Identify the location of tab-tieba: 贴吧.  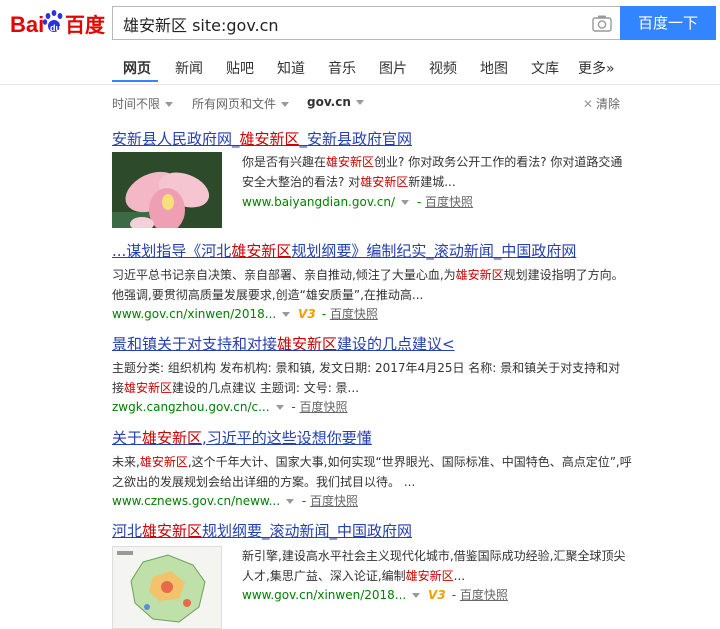
(240, 68).